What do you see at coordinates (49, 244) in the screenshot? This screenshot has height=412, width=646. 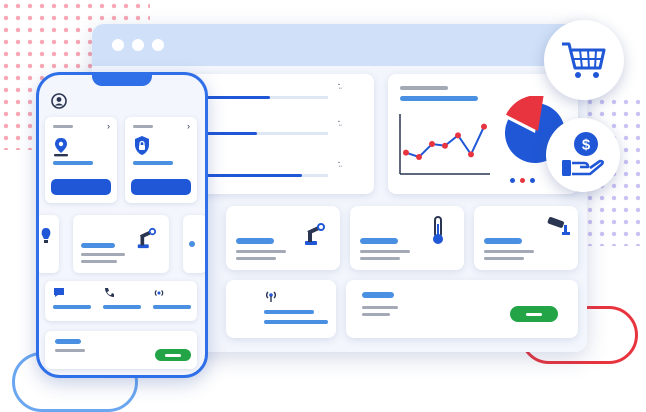 I see `phone-device-peek-left` at bounding box center [49, 244].